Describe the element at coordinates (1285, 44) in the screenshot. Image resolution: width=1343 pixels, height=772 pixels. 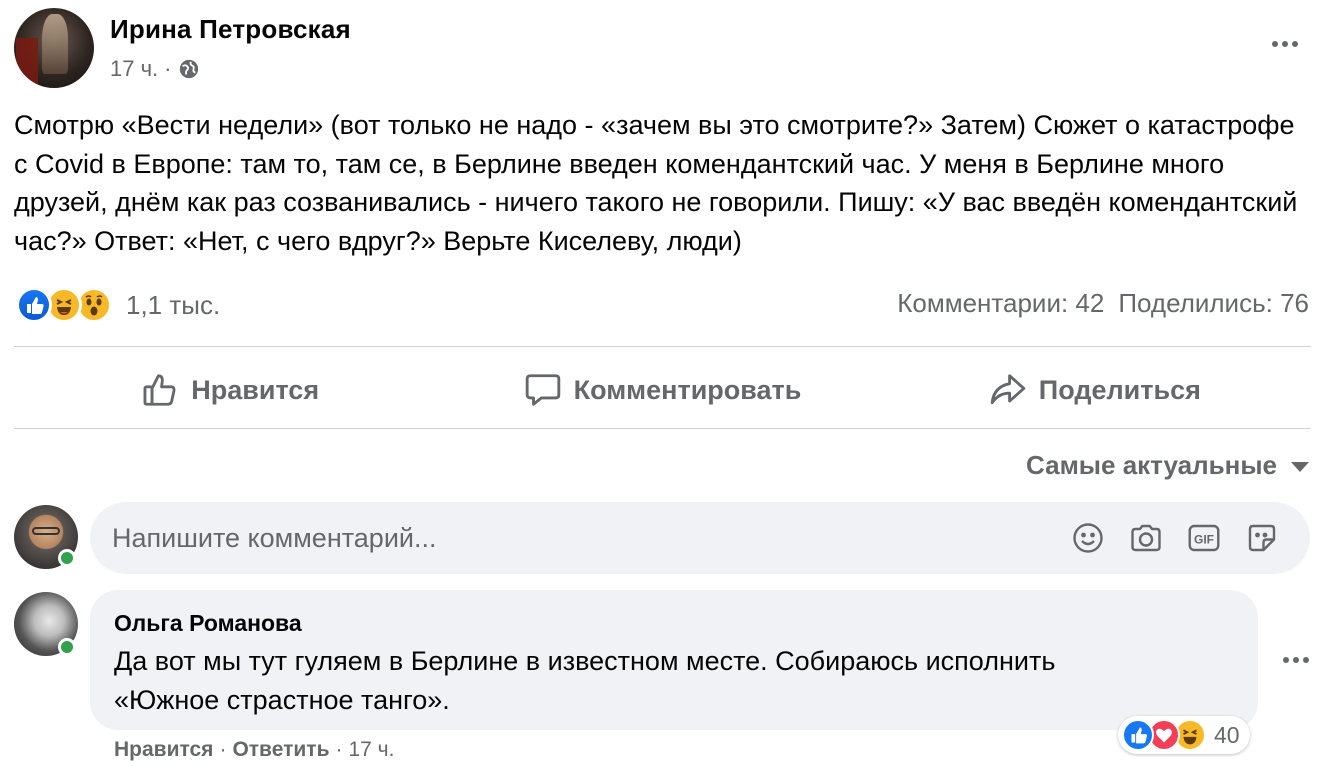
I see `post-more-options-icon` at that location.